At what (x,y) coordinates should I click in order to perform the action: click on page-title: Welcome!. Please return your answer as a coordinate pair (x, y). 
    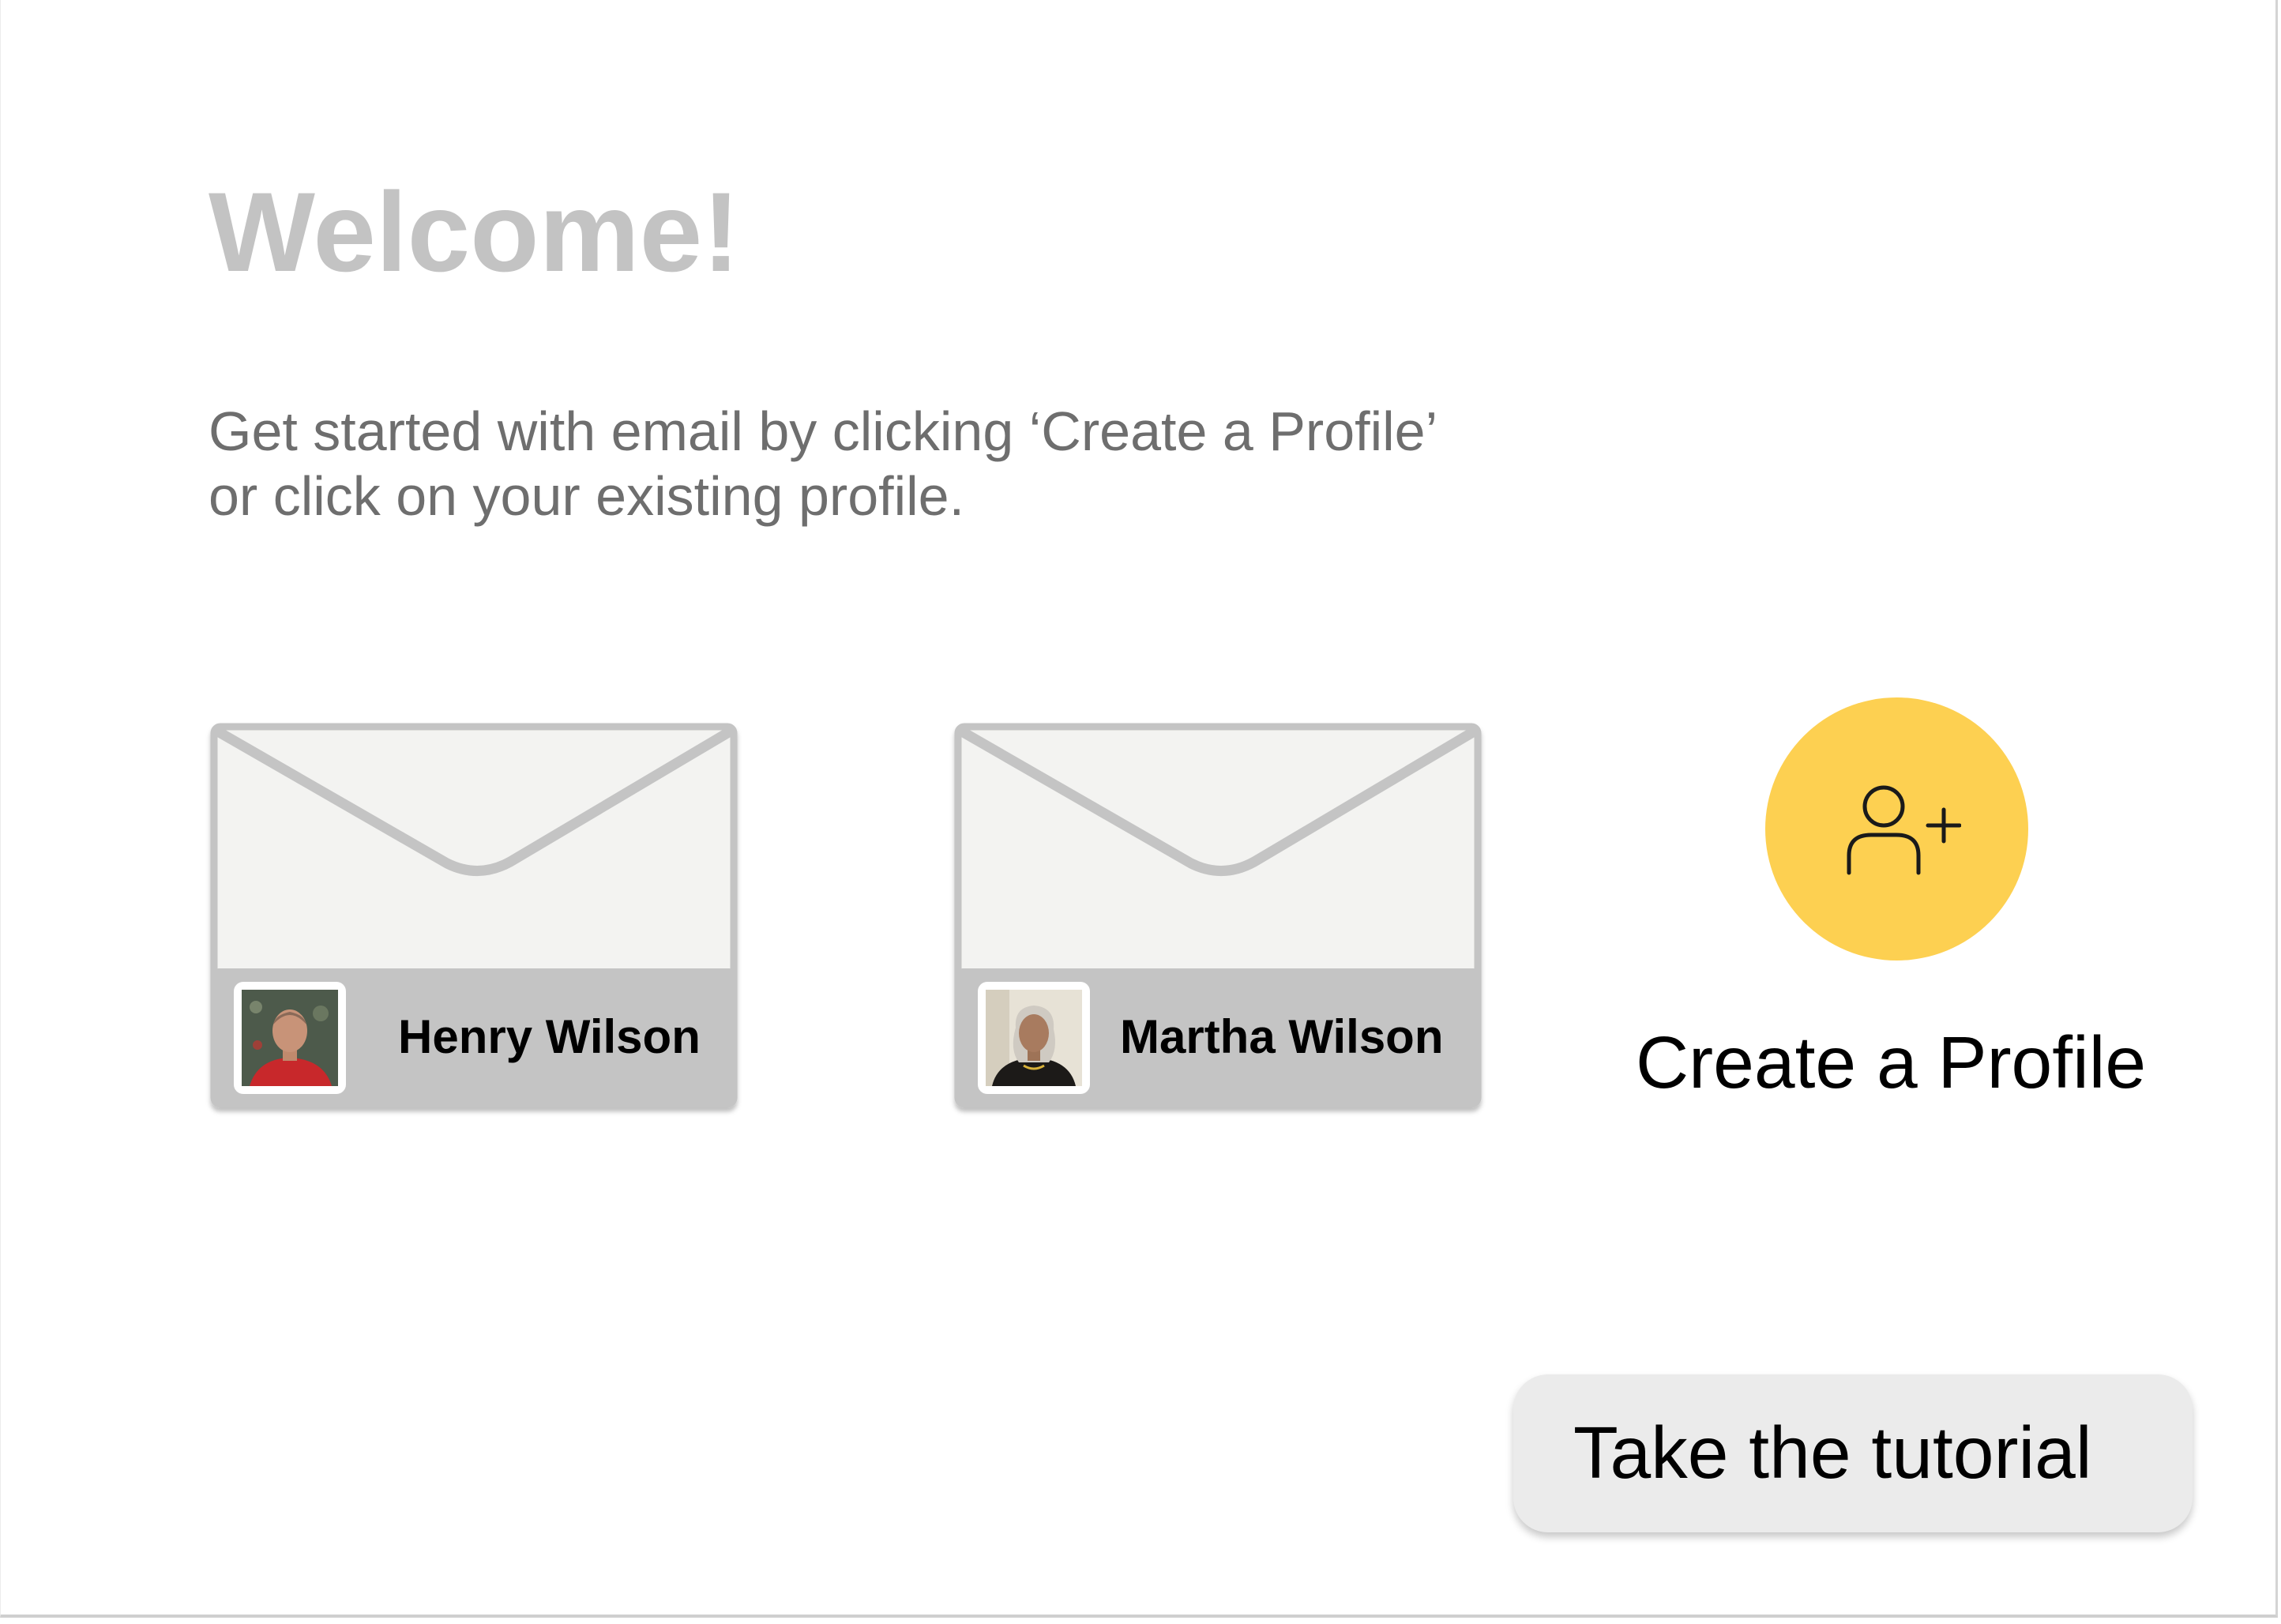
    Looking at the image, I should click on (474, 232).